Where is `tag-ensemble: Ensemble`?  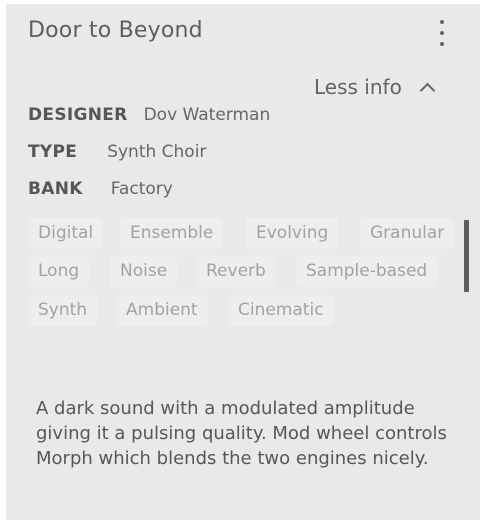 tag-ensemble: Ensemble is located at coordinates (172, 233).